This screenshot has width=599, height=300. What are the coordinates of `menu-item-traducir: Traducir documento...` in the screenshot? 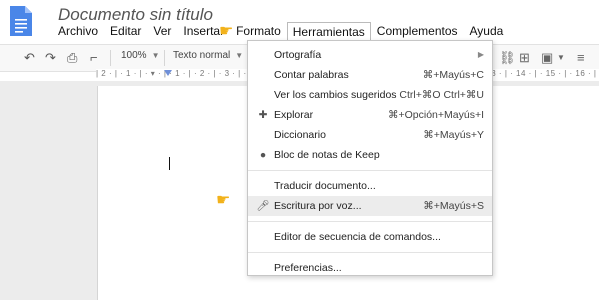 It's located at (370, 186).